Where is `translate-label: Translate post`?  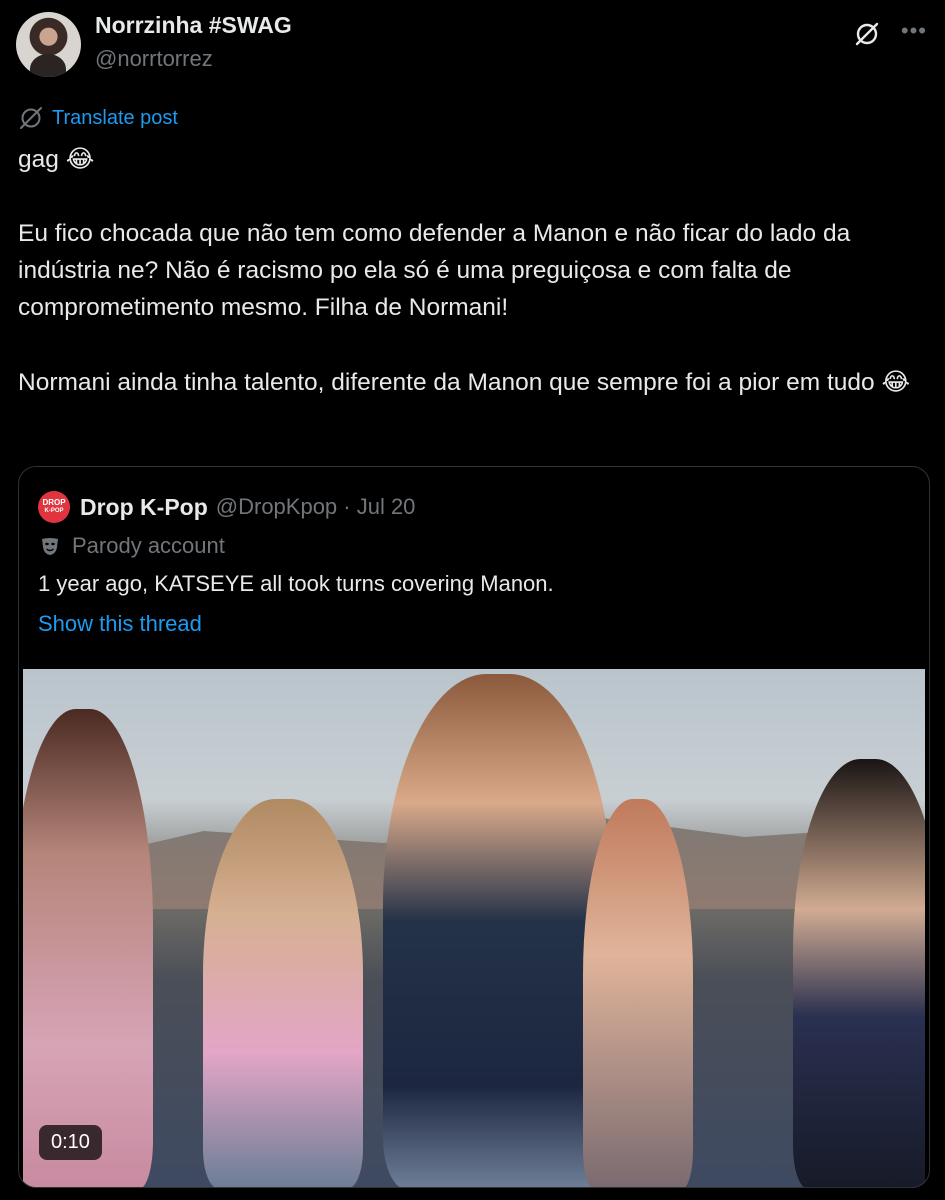
translate-label: Translate post is located at coordinates (115, 117).